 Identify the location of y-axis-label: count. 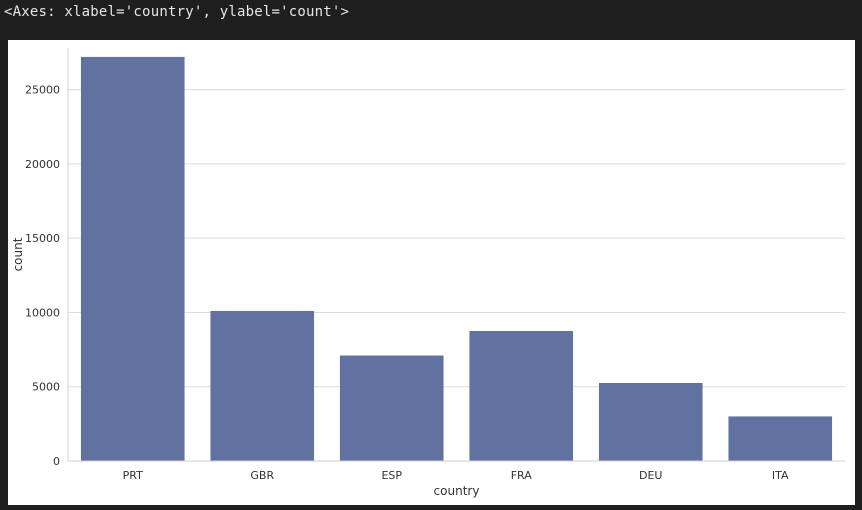
(18, 254).